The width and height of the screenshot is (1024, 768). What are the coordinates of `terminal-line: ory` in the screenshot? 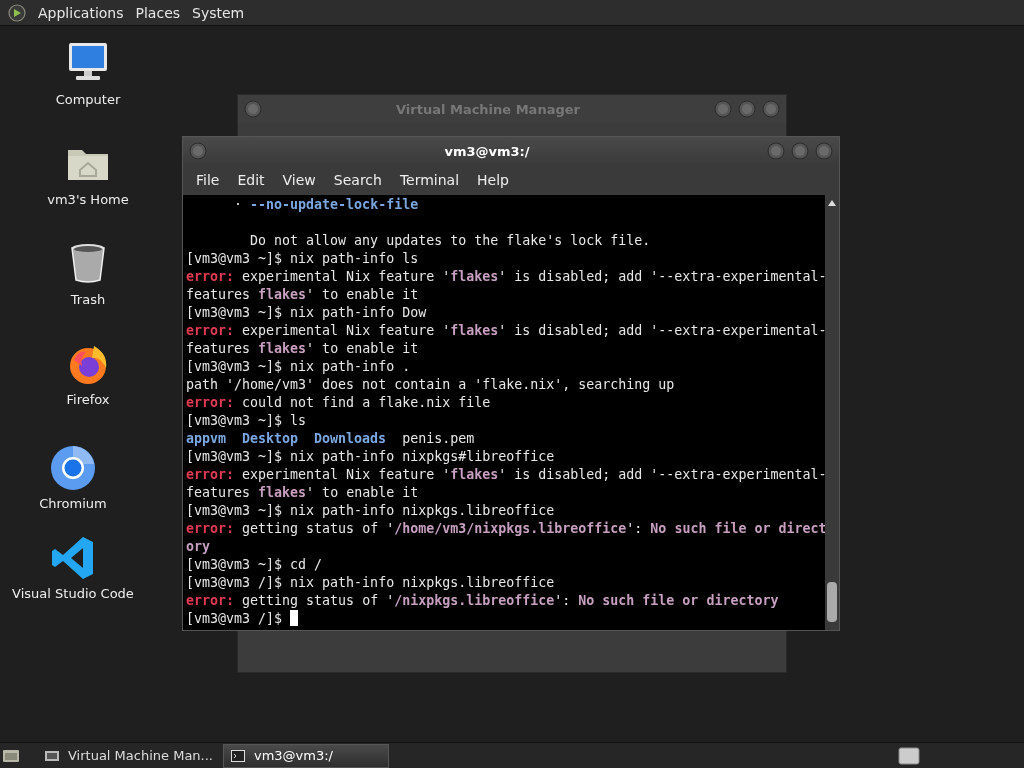 It's located at (198, 547).